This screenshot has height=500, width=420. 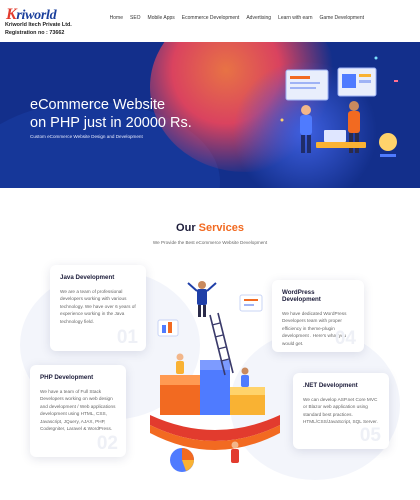 What do you see at coordinates (258, 18) in the screenshot?
I see `nav-item-advertising: Advertising` at bounding box center [258, 18].